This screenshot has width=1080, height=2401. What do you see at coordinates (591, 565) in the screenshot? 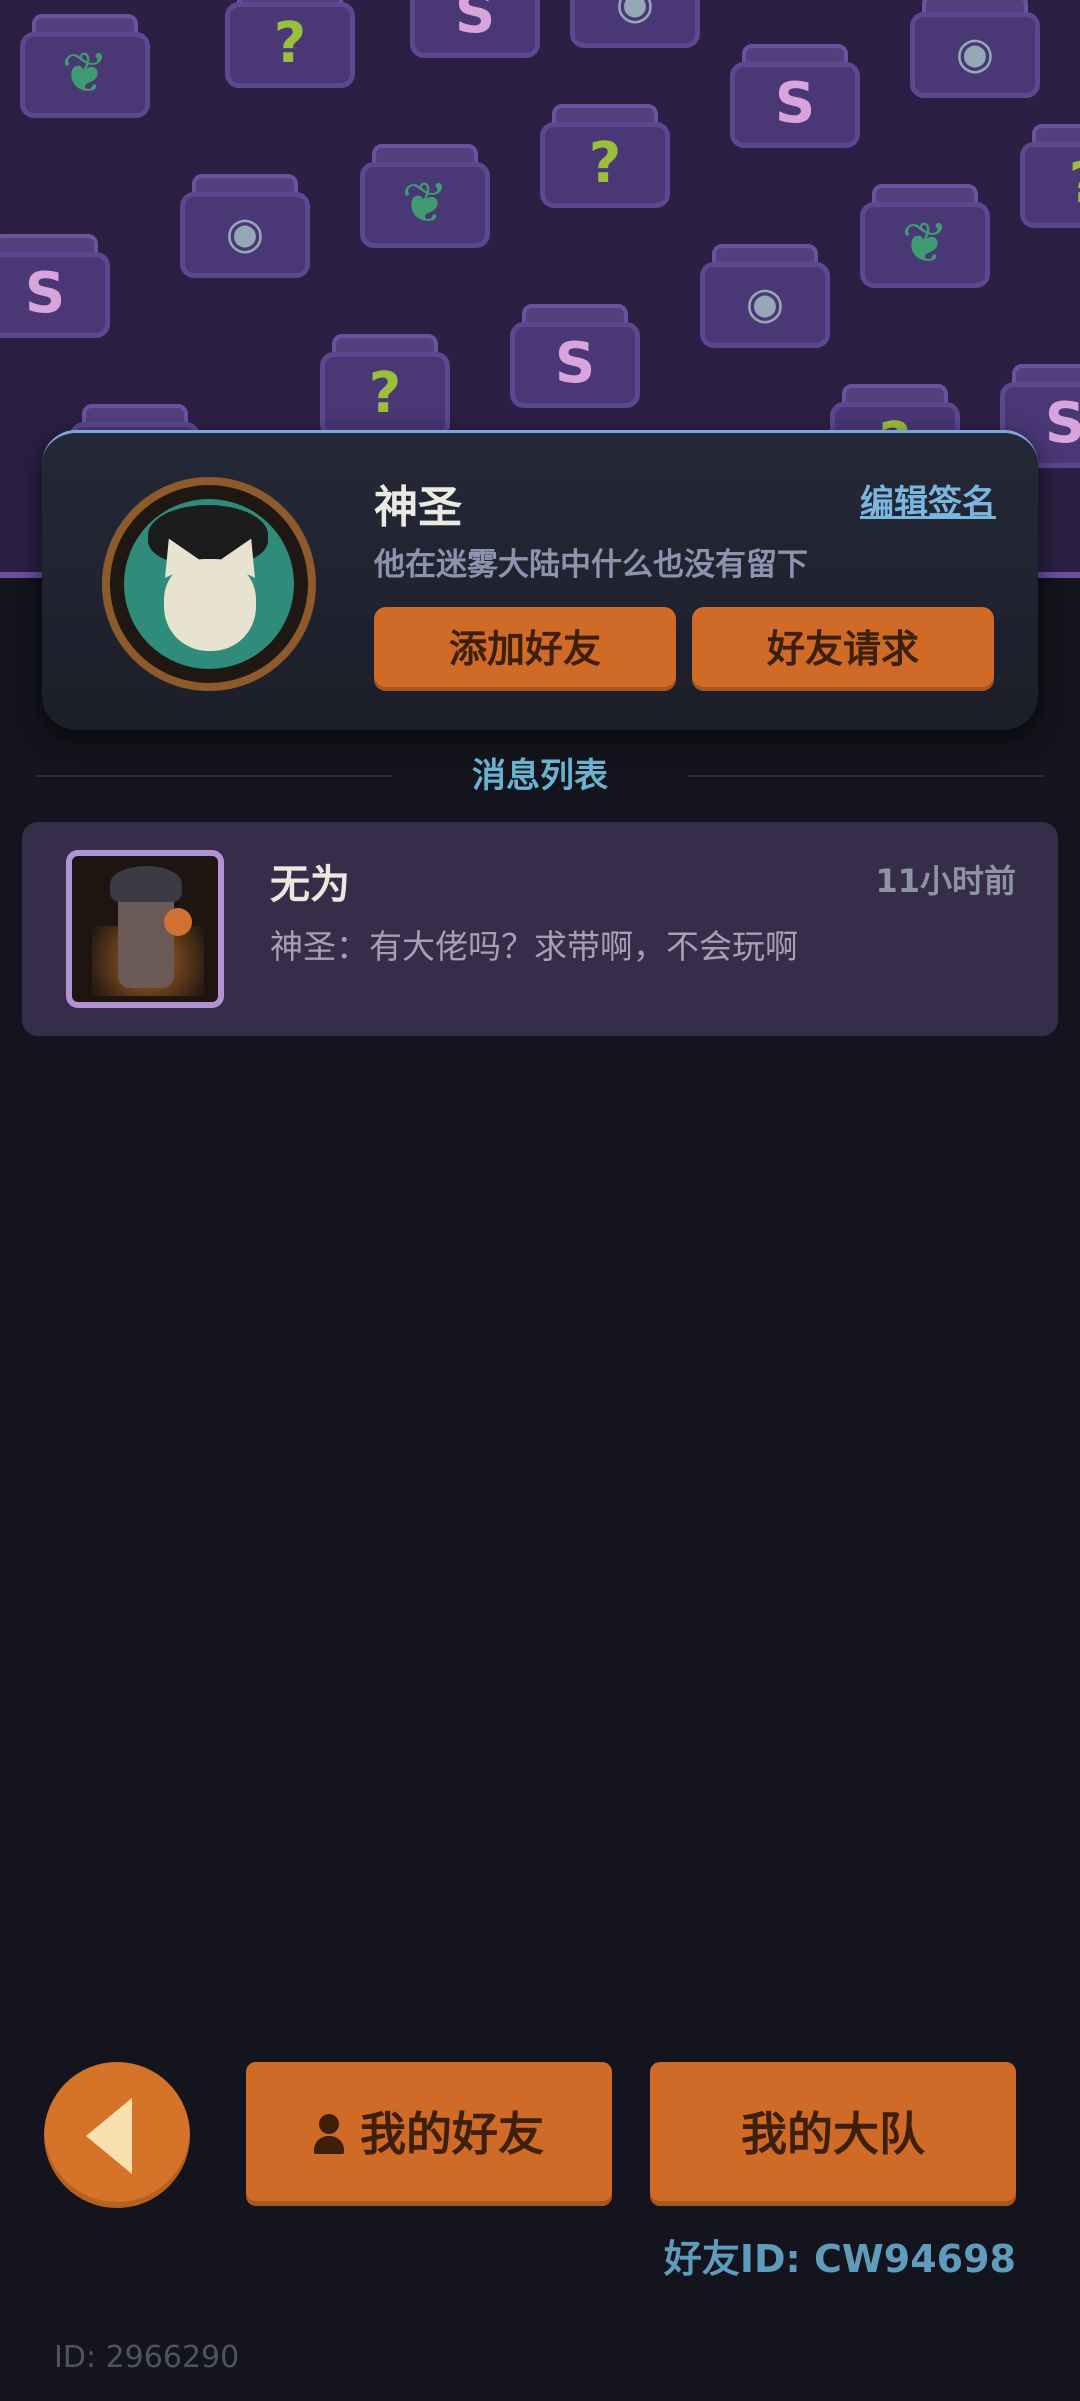
I see `profile-signature: 他在迷雾大陆中什么也没有留下` at bounding box center [591, 565].